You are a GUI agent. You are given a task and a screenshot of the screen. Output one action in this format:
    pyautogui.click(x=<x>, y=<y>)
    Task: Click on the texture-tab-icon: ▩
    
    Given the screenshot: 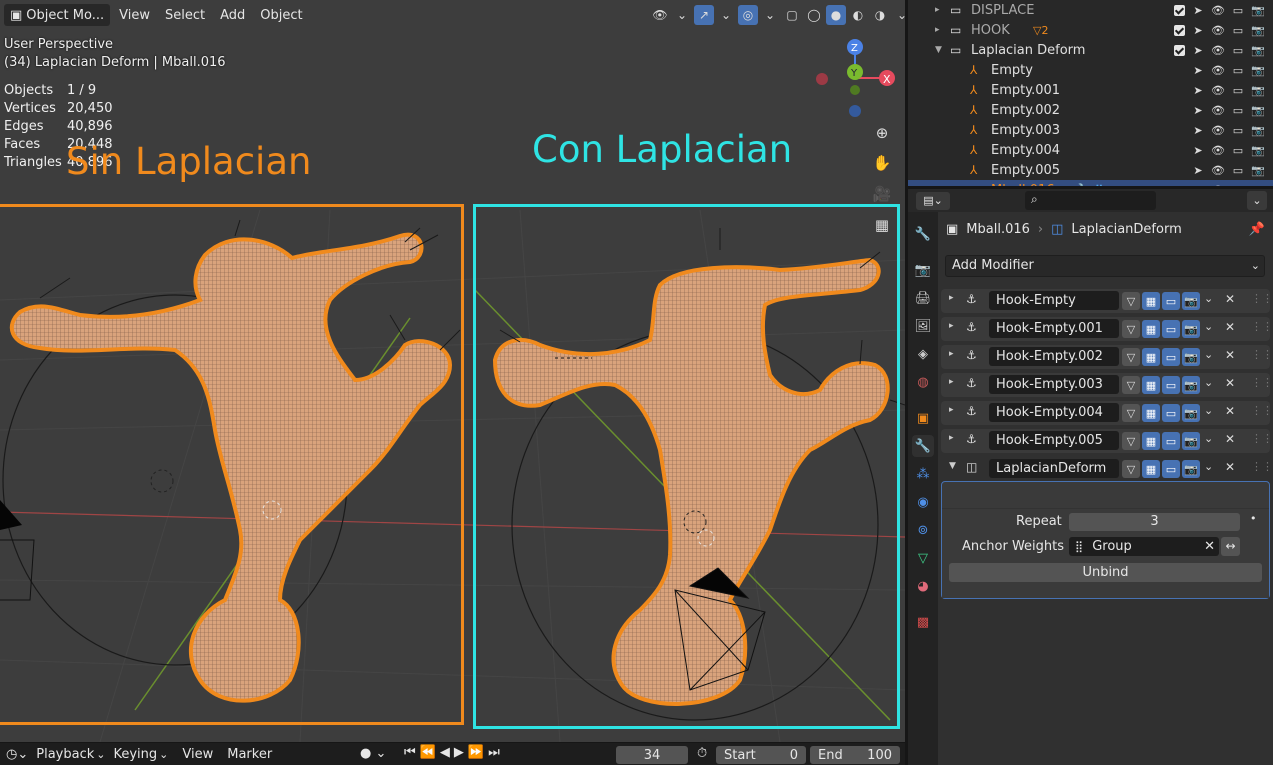 What is the action you would take?
    pyautogui.click(x=923, y=622)
    